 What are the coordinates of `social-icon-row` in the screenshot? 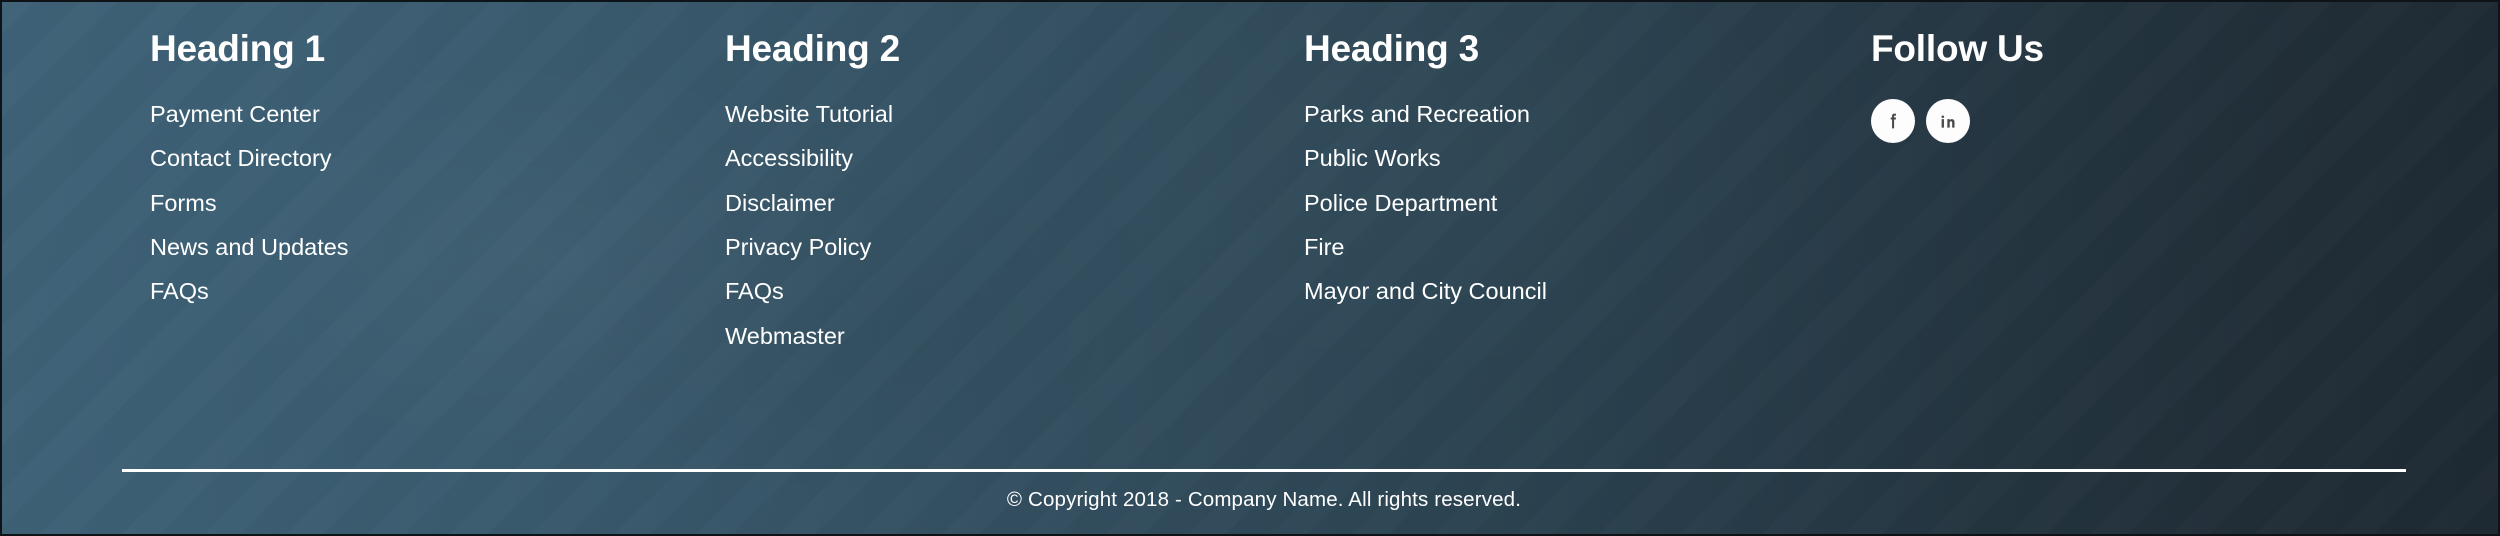 It's located at (1957, 121).